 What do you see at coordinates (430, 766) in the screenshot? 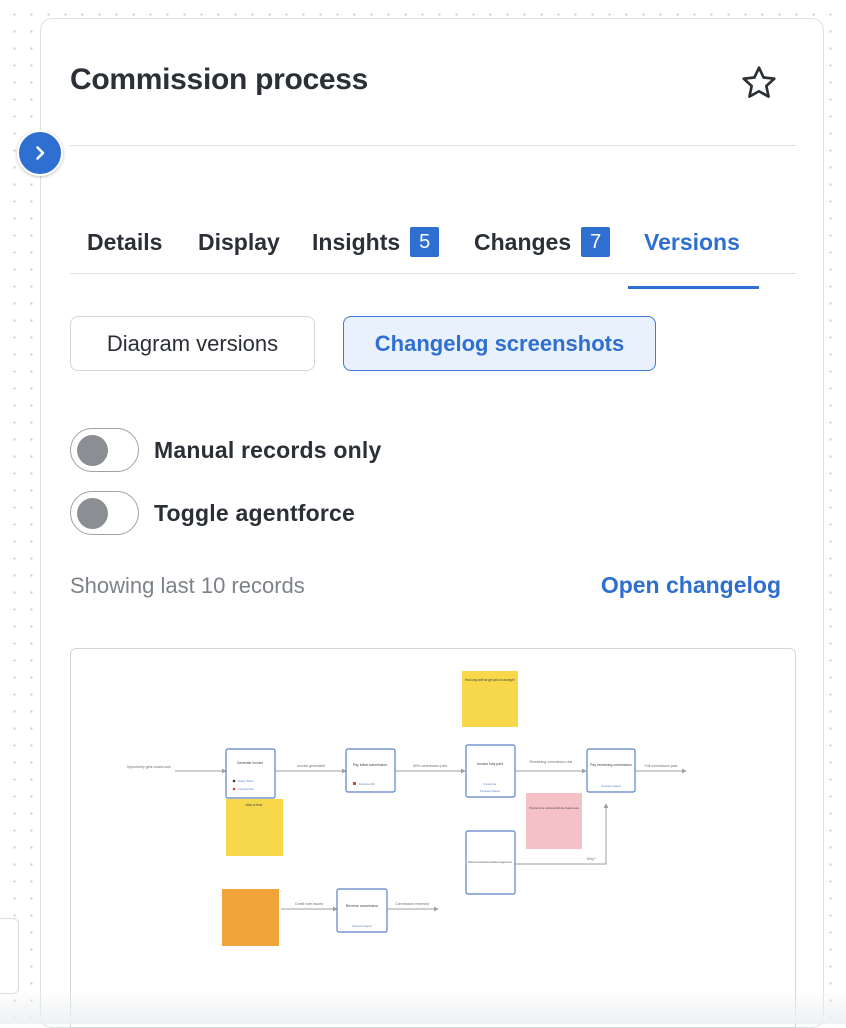
I see `edge-label: 50% commission paid` at bounding box center [430, 766].